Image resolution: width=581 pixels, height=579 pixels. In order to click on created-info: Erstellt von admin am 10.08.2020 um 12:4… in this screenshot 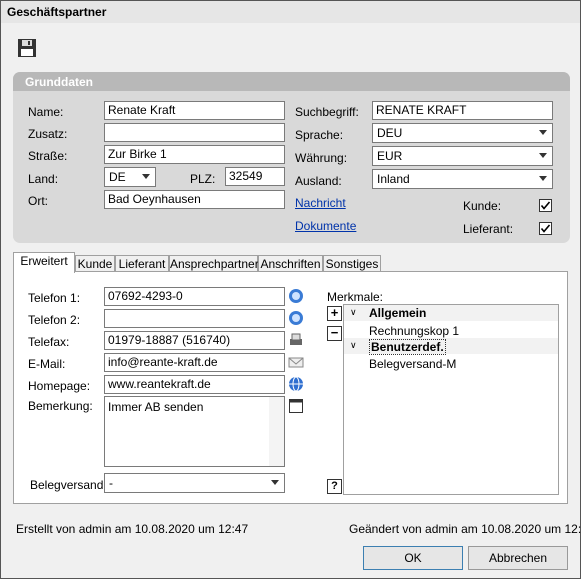, I will do `click(132, 529)`.